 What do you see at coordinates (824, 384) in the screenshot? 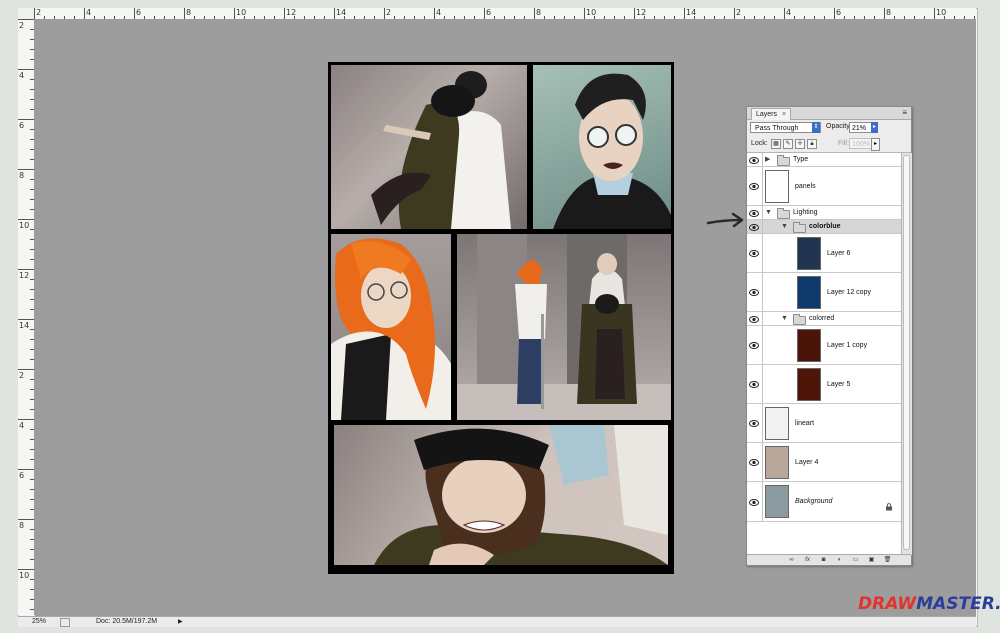
I see `layer-row: Layer 5` at bounding box center [824, 384].